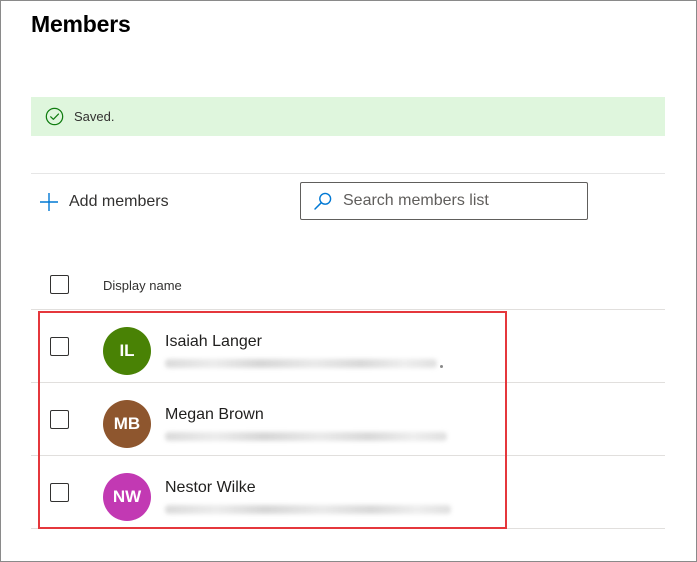  What do you see at coordinates (210, 488) in the screenshot?
I see `member-name: Nestor Wilke` at bounding box center [210, 488].